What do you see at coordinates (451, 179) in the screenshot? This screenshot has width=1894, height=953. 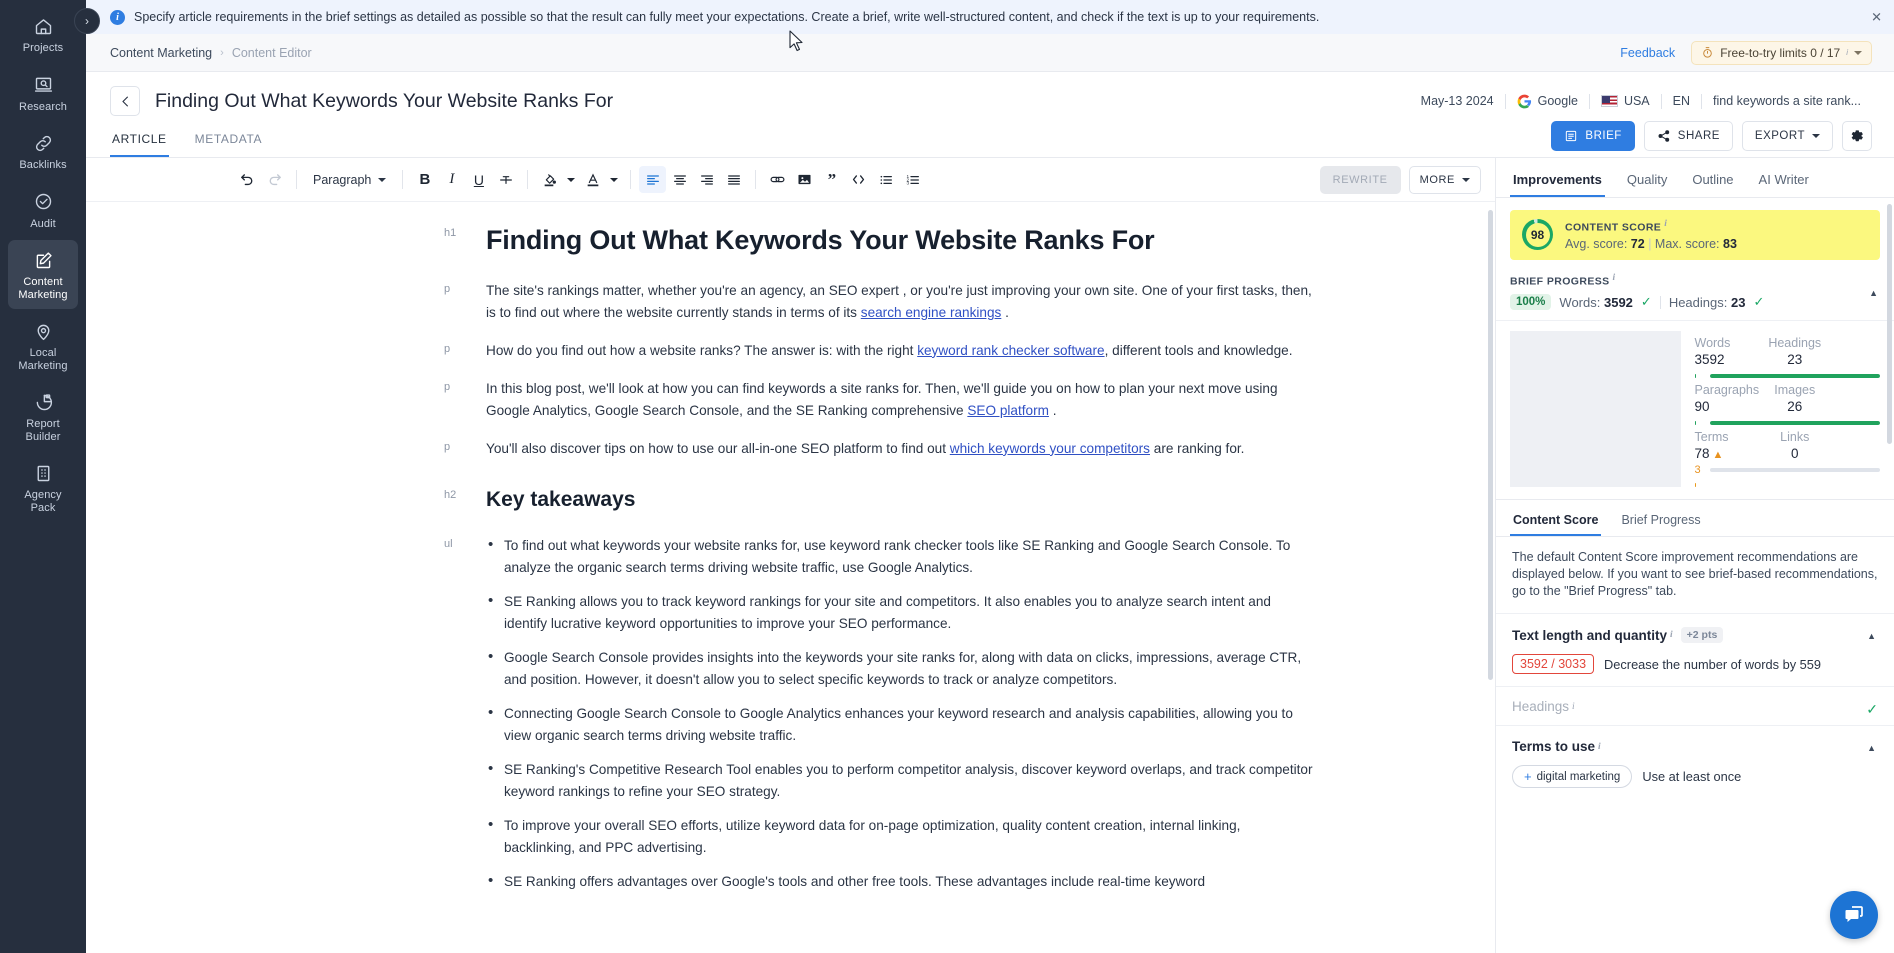 I see `italic-button: I` at bounding box center [451, 179].